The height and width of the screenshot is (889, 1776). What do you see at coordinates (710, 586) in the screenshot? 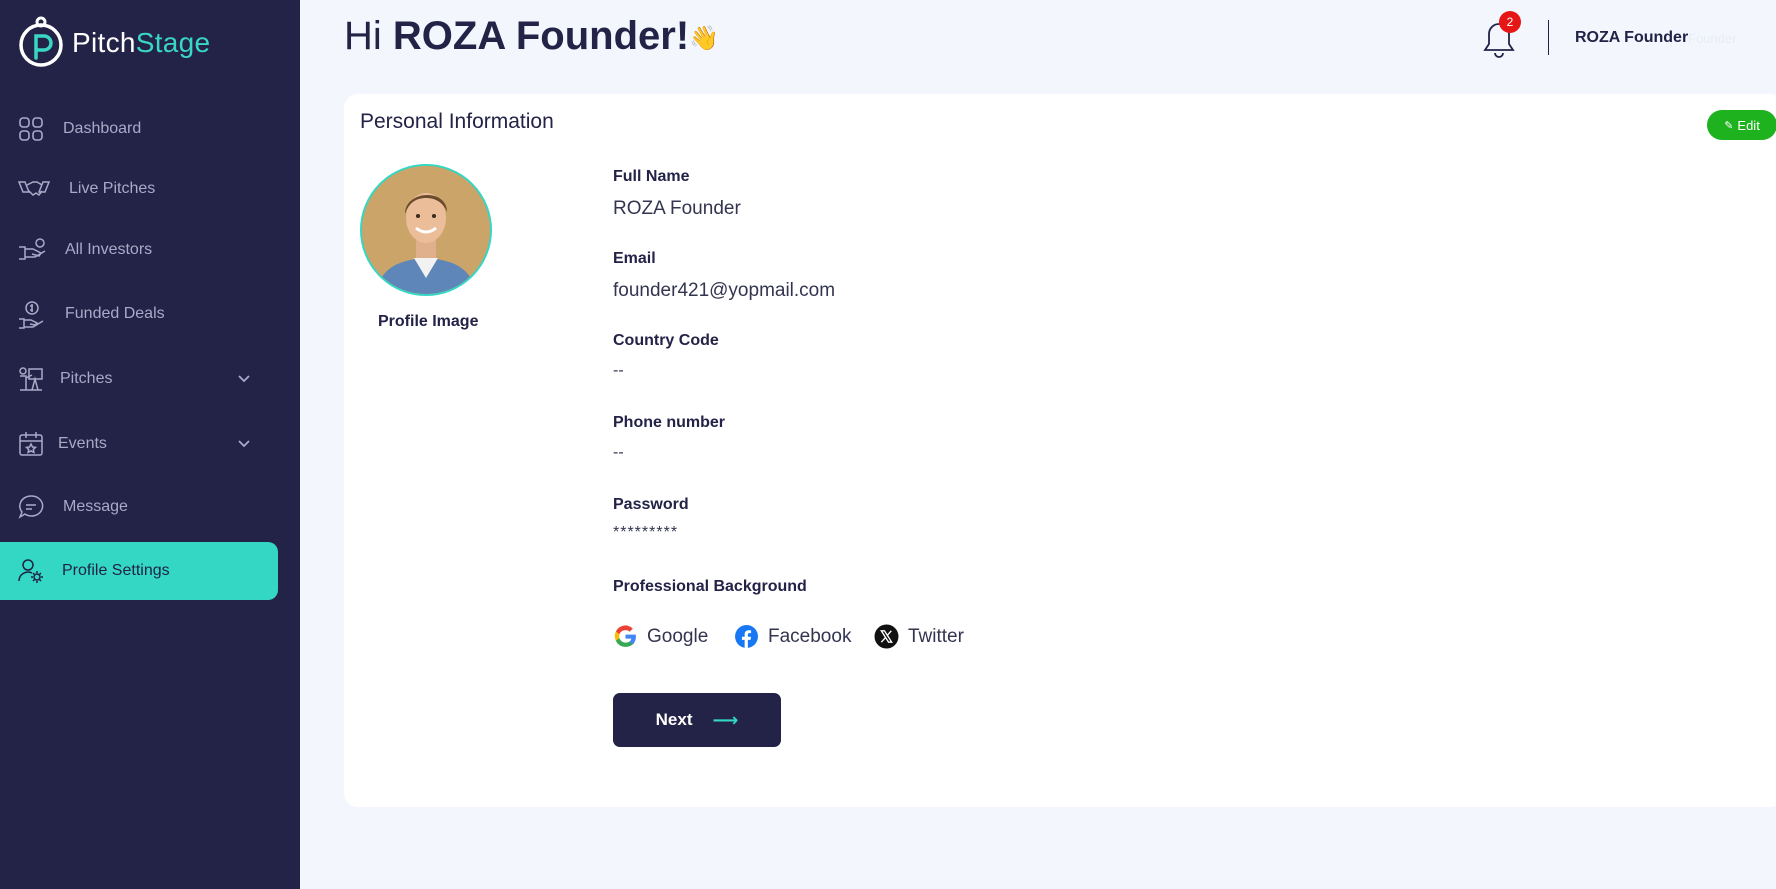
I see `professional-background-label: Professional Background` at bounding box center [710, 586].